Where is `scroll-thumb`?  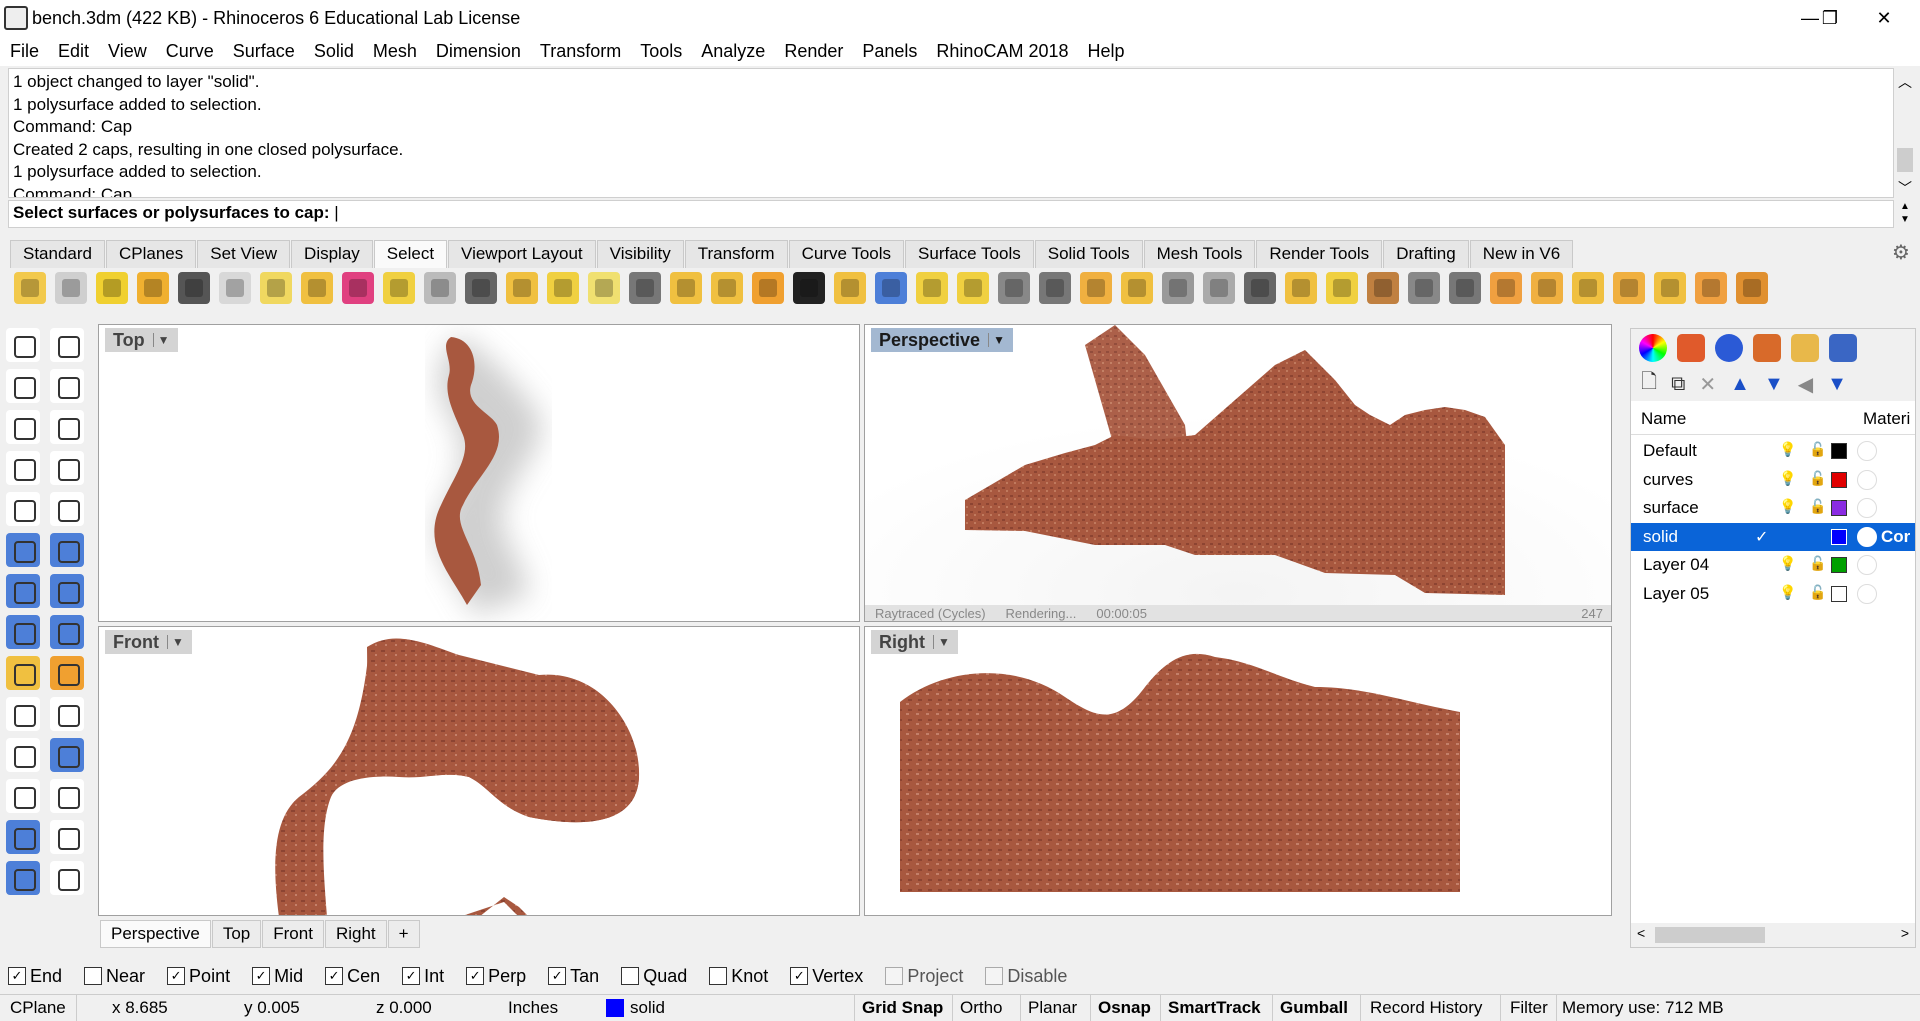 scroll-thumb is located at coordinates (1710, 935).